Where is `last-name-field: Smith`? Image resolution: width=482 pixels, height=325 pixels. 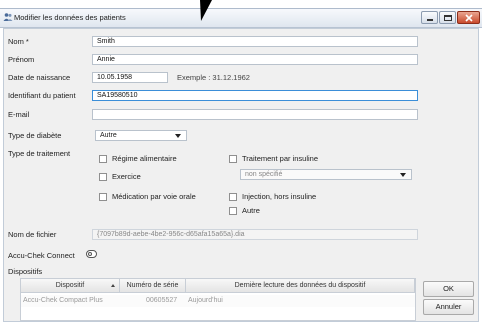 last-name-field: Smith is located at coordinates (255, 41).